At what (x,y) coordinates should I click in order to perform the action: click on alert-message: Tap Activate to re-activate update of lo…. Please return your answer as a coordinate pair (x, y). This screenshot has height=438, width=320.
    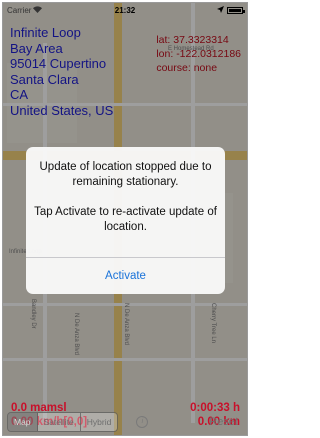
    Looking at the image, I should click on (125, 219).